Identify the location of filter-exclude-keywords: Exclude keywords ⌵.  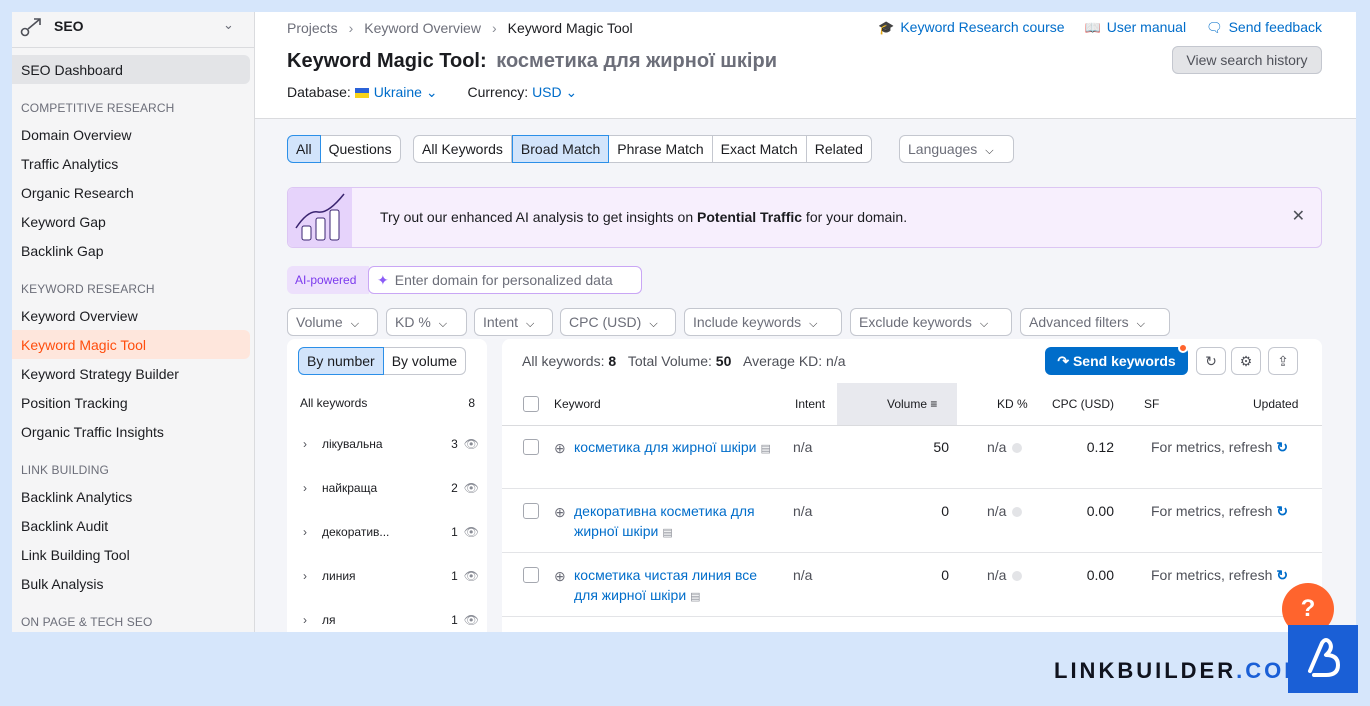
(931, 322).